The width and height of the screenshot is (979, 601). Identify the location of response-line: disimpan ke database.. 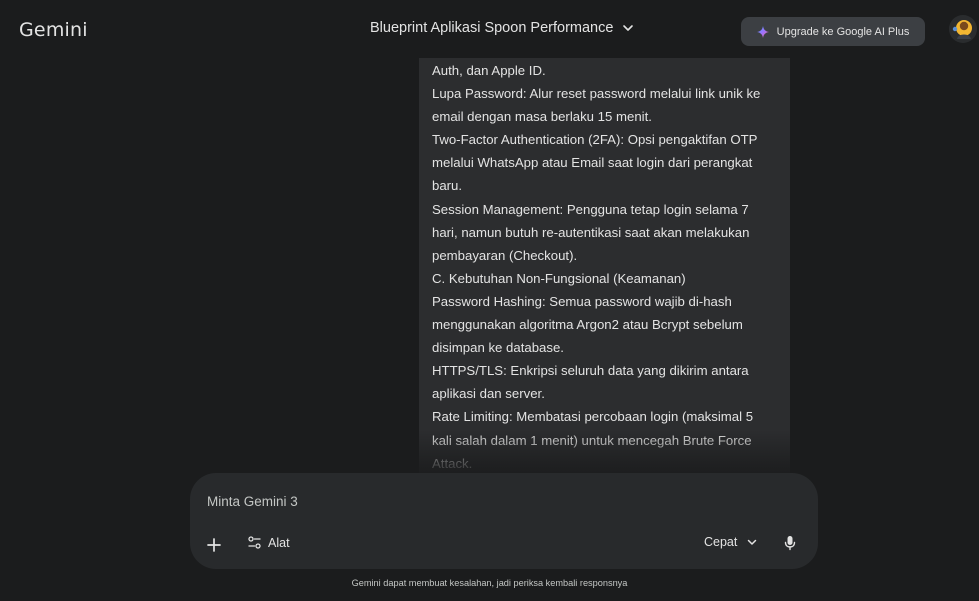
(498, 348).